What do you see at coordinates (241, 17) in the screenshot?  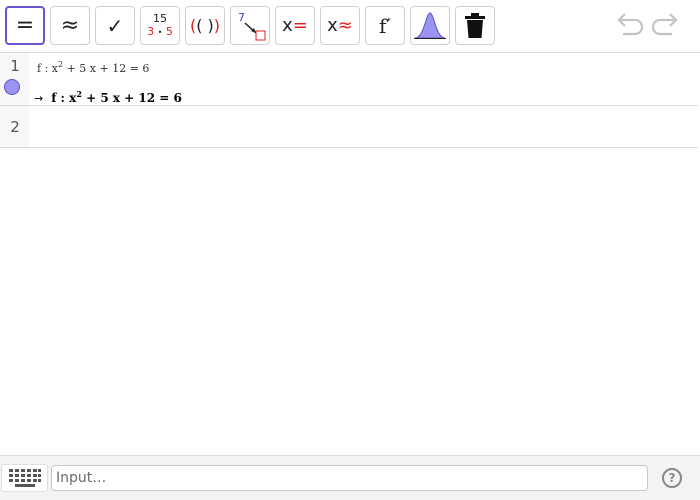 I see `substitute-digit: 7` at bounding box center [241, 17].